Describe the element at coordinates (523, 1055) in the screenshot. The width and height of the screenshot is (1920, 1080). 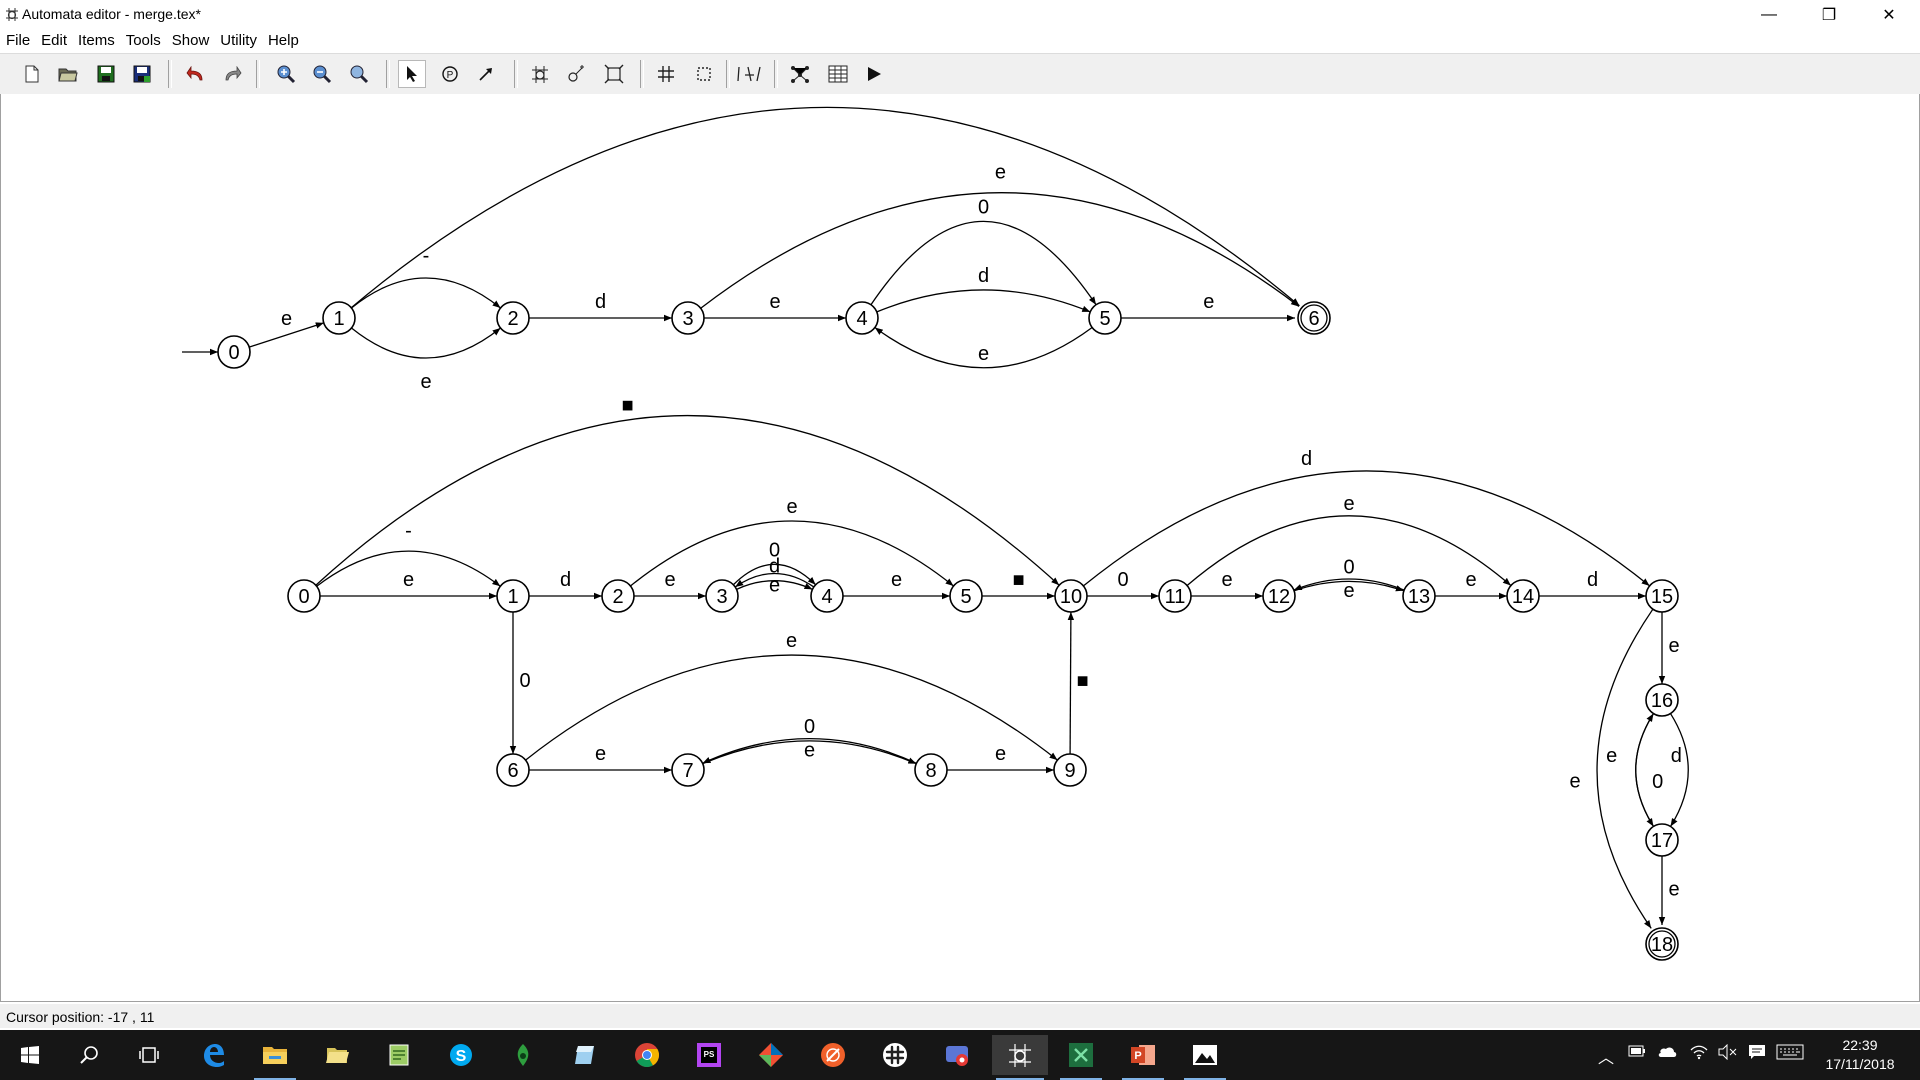
I see `app-icon` at that location.